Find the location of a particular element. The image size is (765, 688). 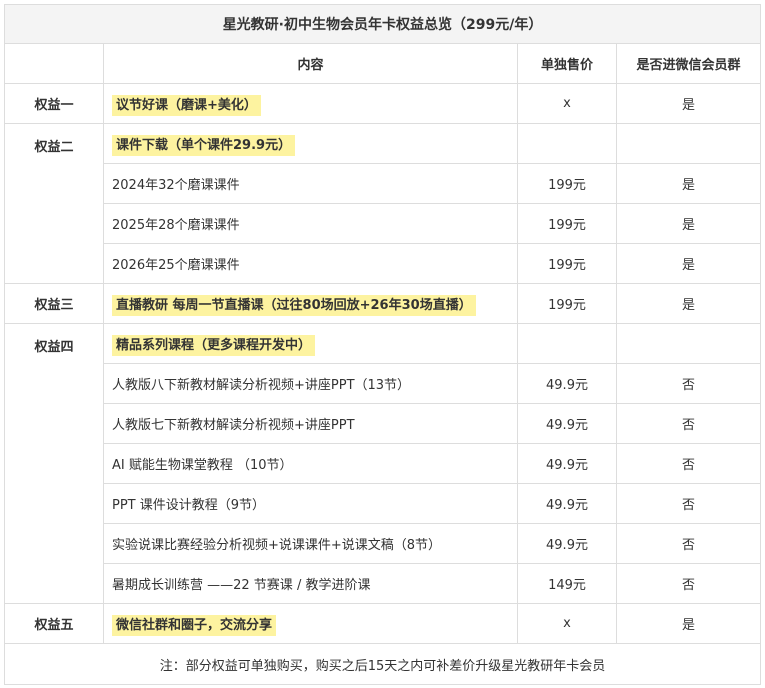

item-content: 人教版七下新教材解读分析视频+讲座PPT is located at coordinates (310, 423).